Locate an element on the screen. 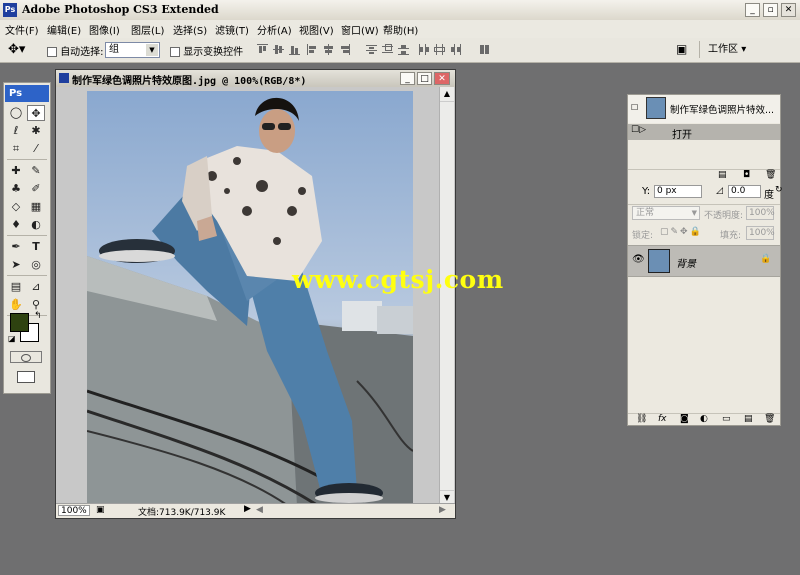  auto-select-option: 自动选择: is located at coordinates (75, 50).